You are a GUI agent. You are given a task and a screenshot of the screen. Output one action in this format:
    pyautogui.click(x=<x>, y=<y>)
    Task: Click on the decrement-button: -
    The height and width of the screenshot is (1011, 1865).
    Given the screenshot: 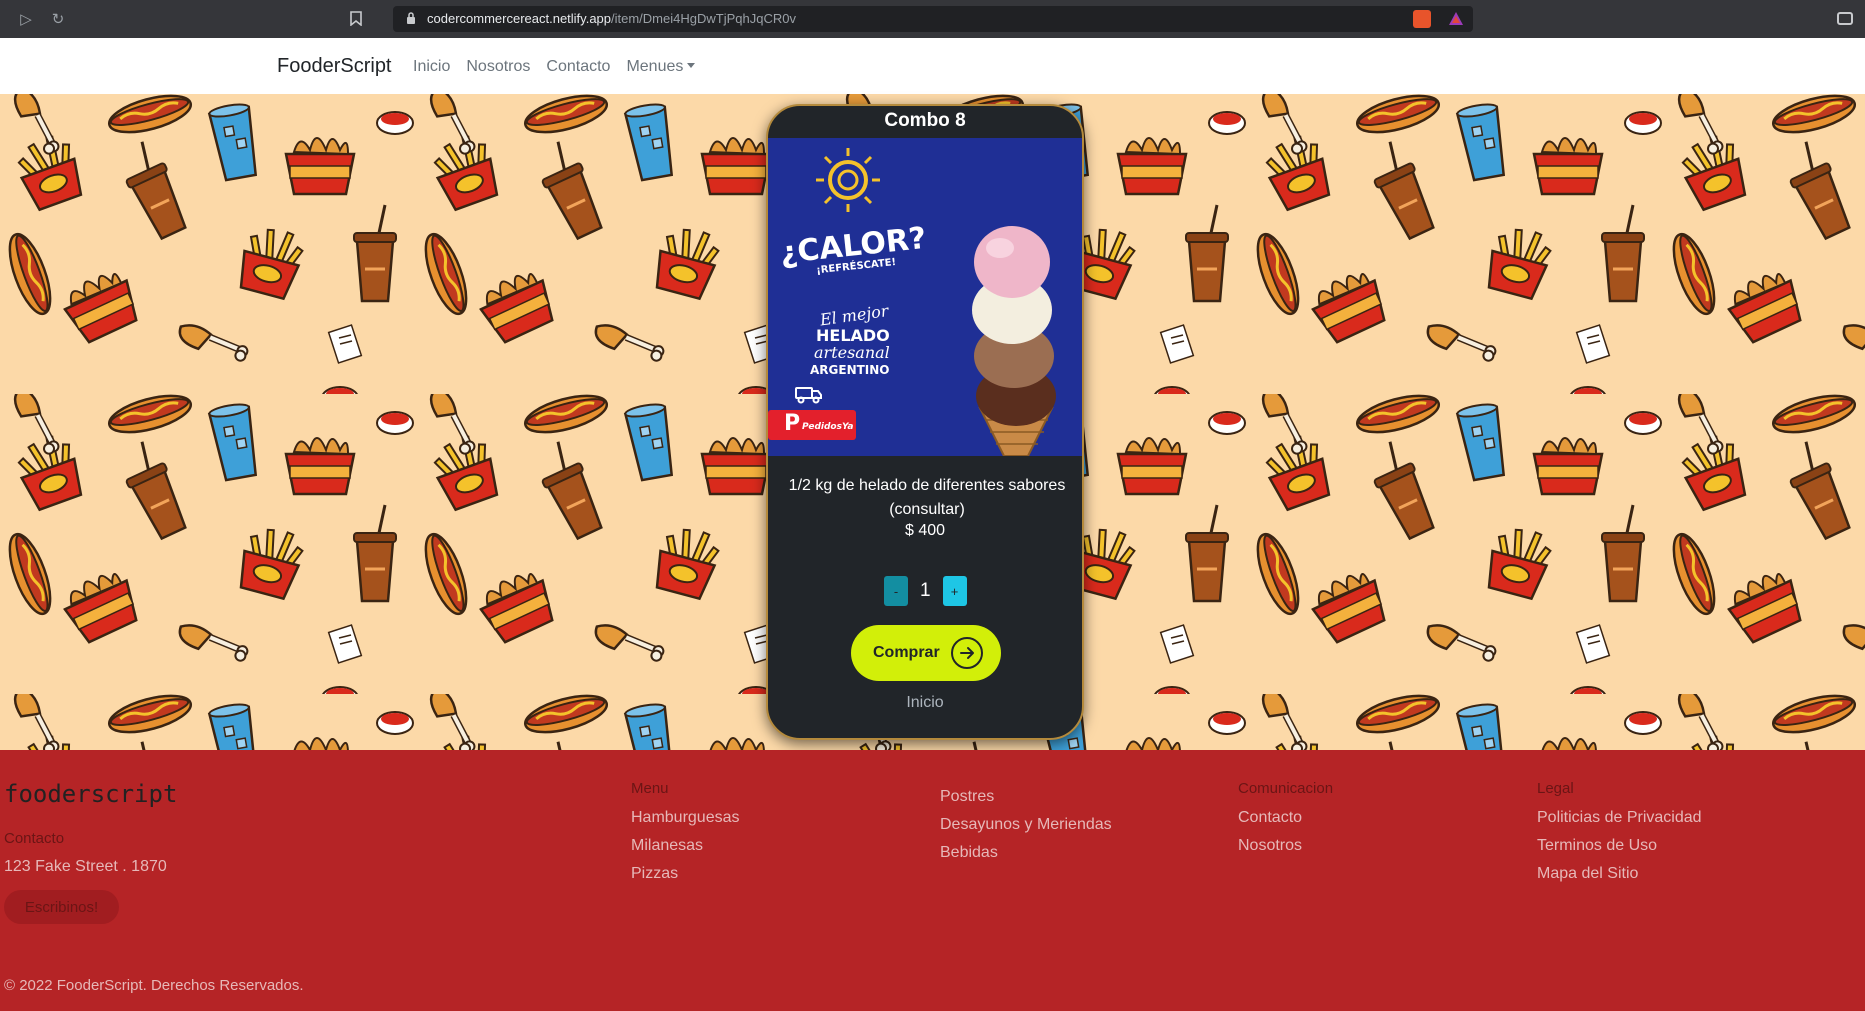 What is the action you would take?
    pyautogui.click(x=896, y=591)
    